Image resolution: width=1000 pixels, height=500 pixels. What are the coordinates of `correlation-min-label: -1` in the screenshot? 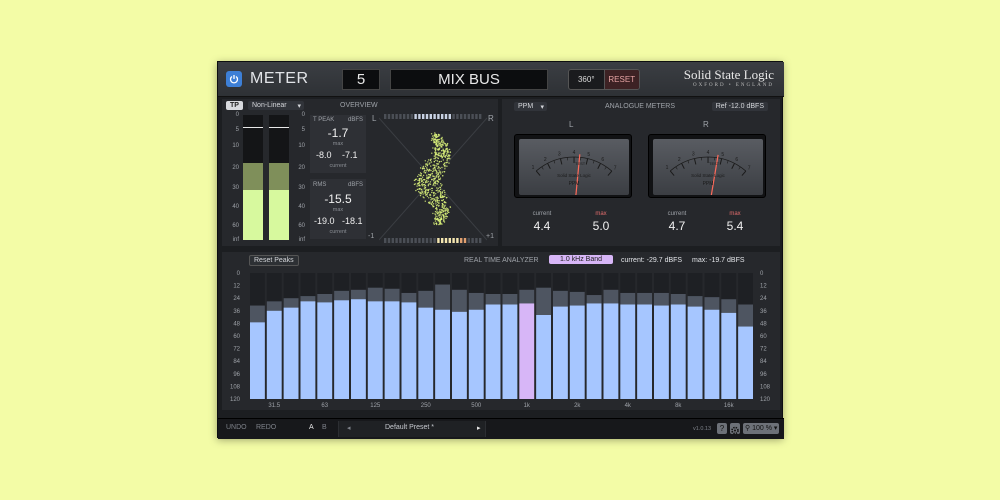 It's located at (371, 236).